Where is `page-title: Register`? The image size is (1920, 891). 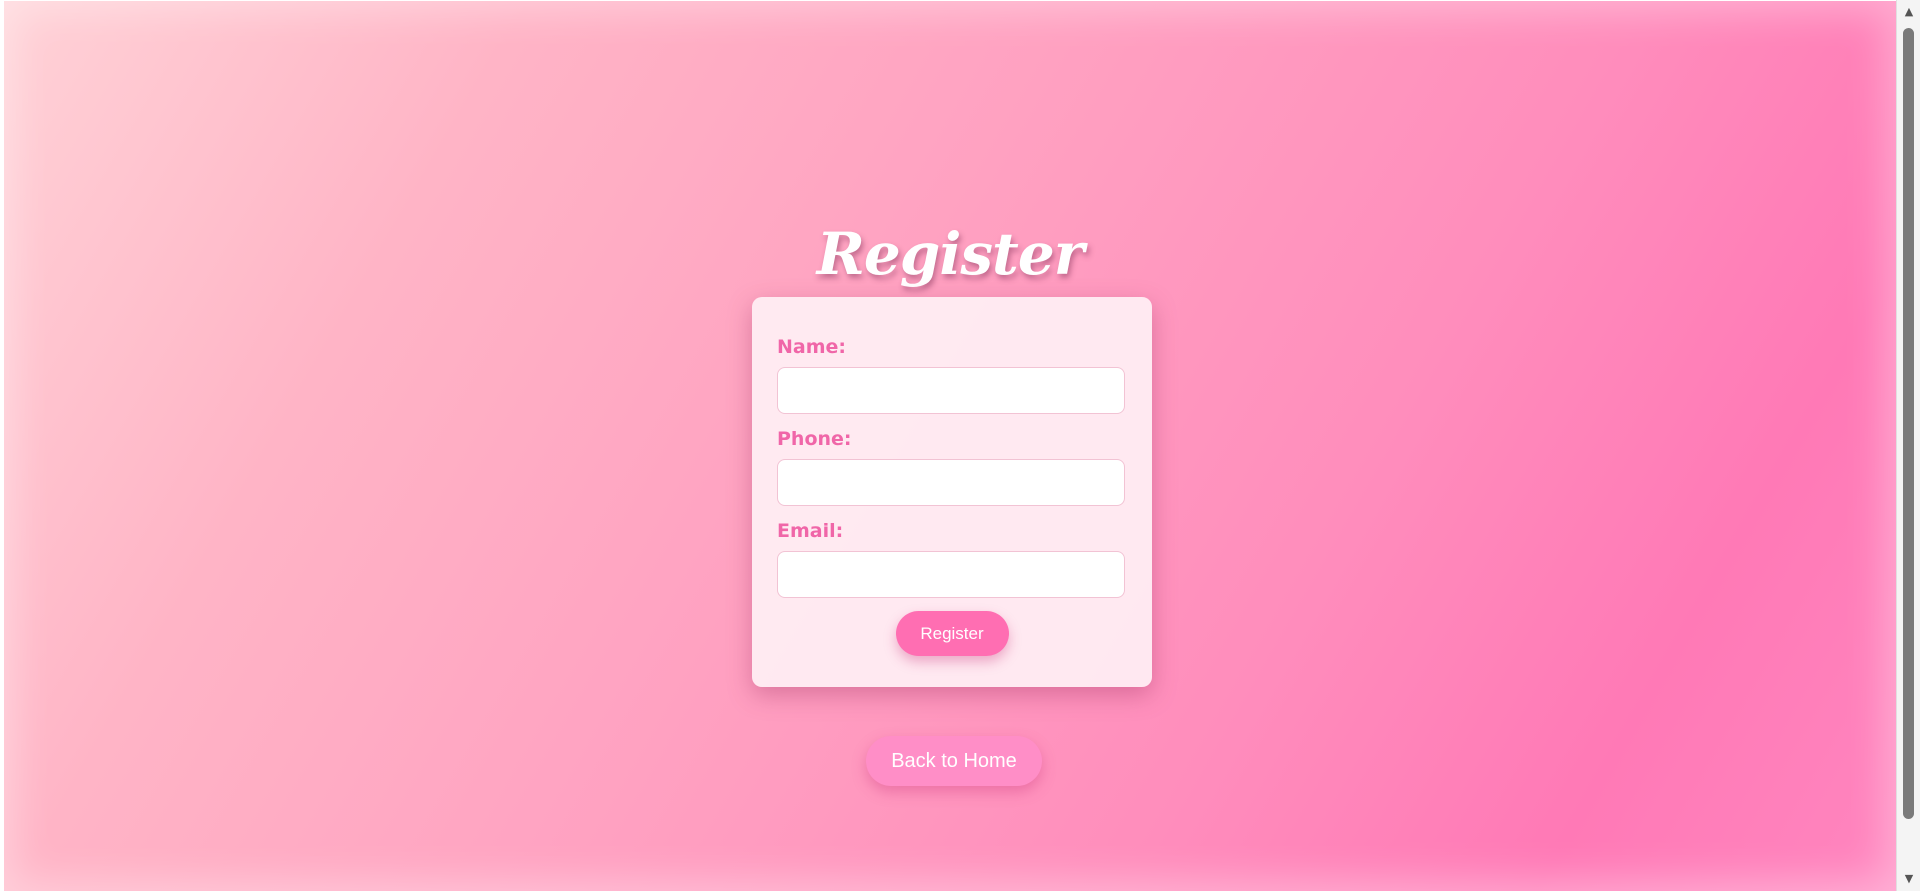 page-title: Register is located at coordinates (950, 253).